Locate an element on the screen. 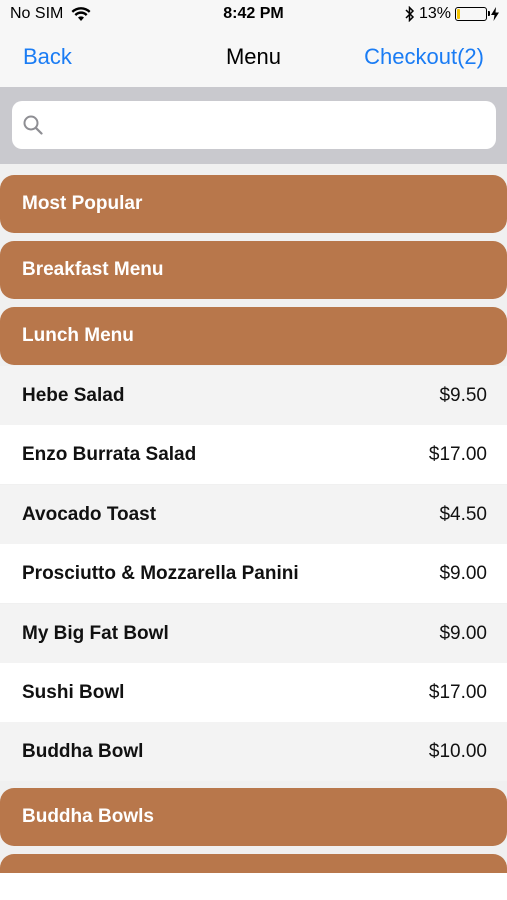  category-lunch-menu: Lunch Menu is located at coordinates (253, 336).